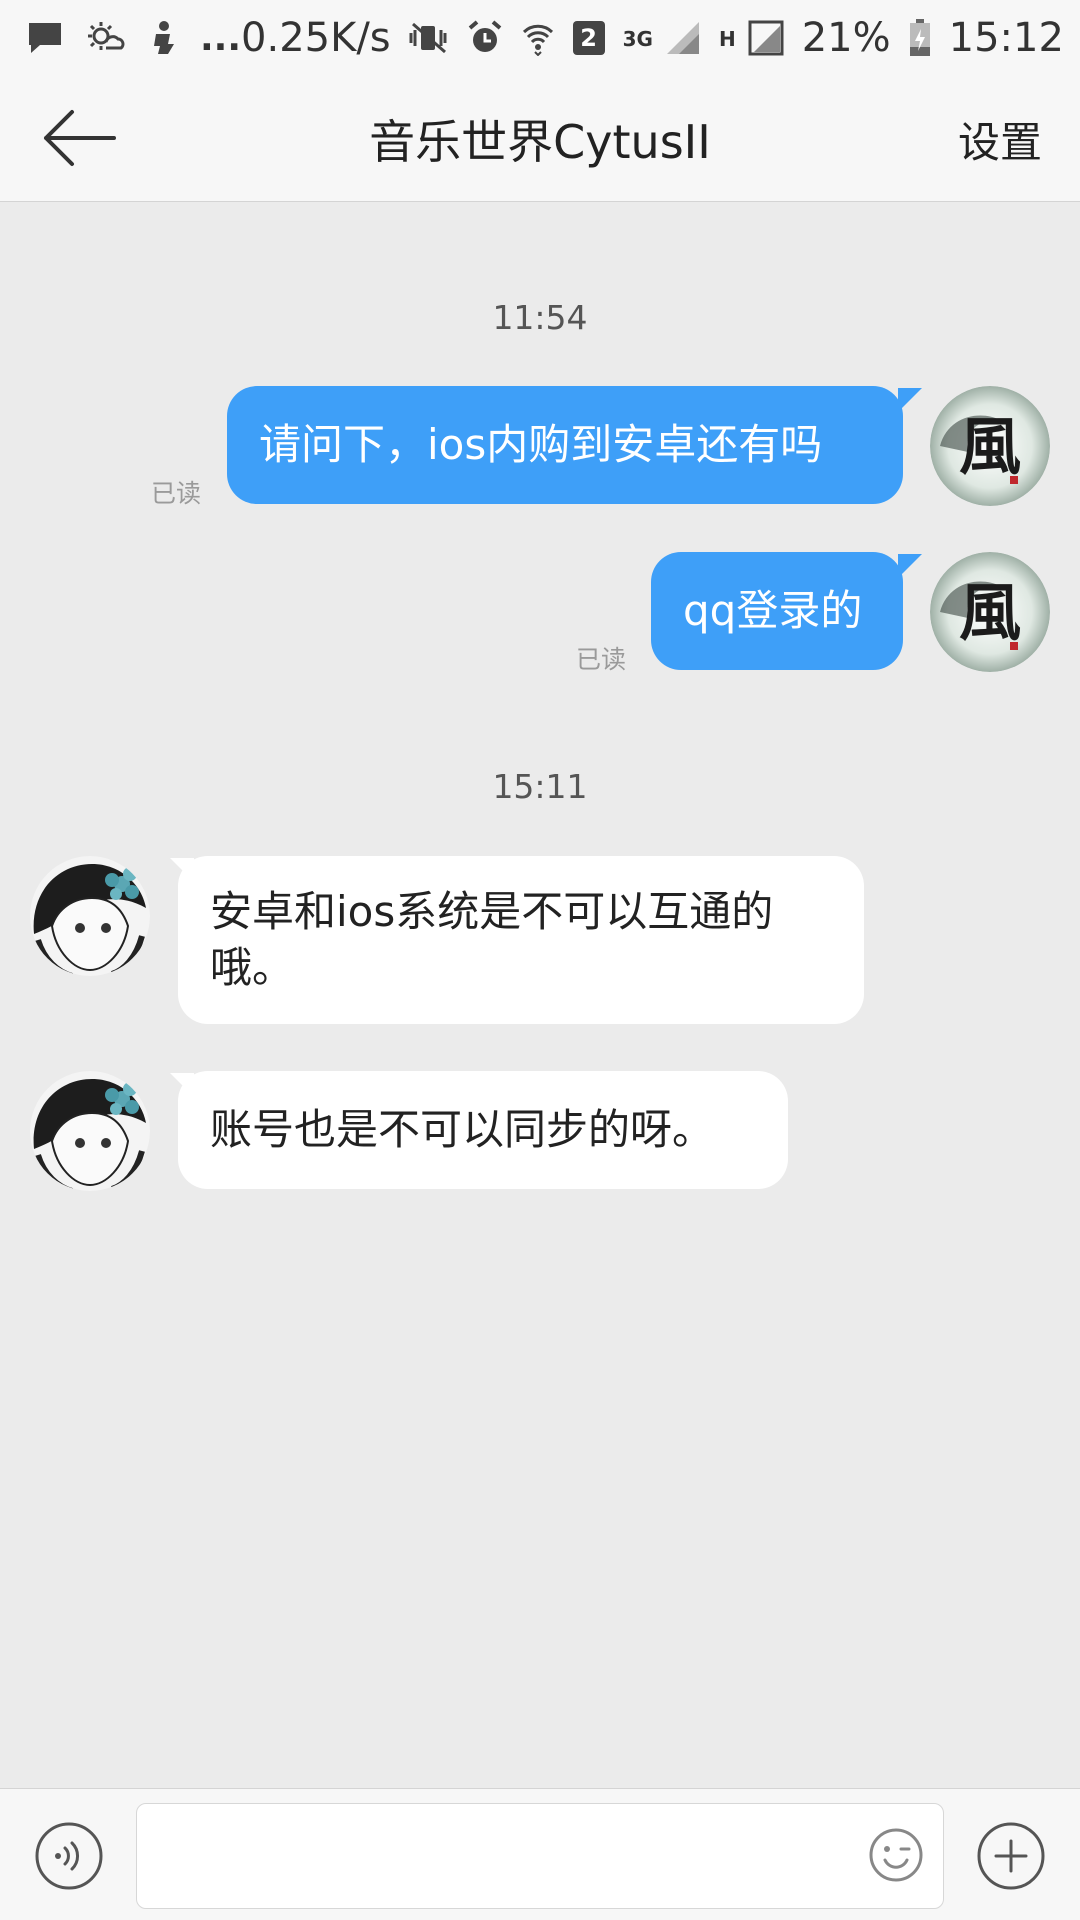  I want to click on weather-icon, so click(106, 38).